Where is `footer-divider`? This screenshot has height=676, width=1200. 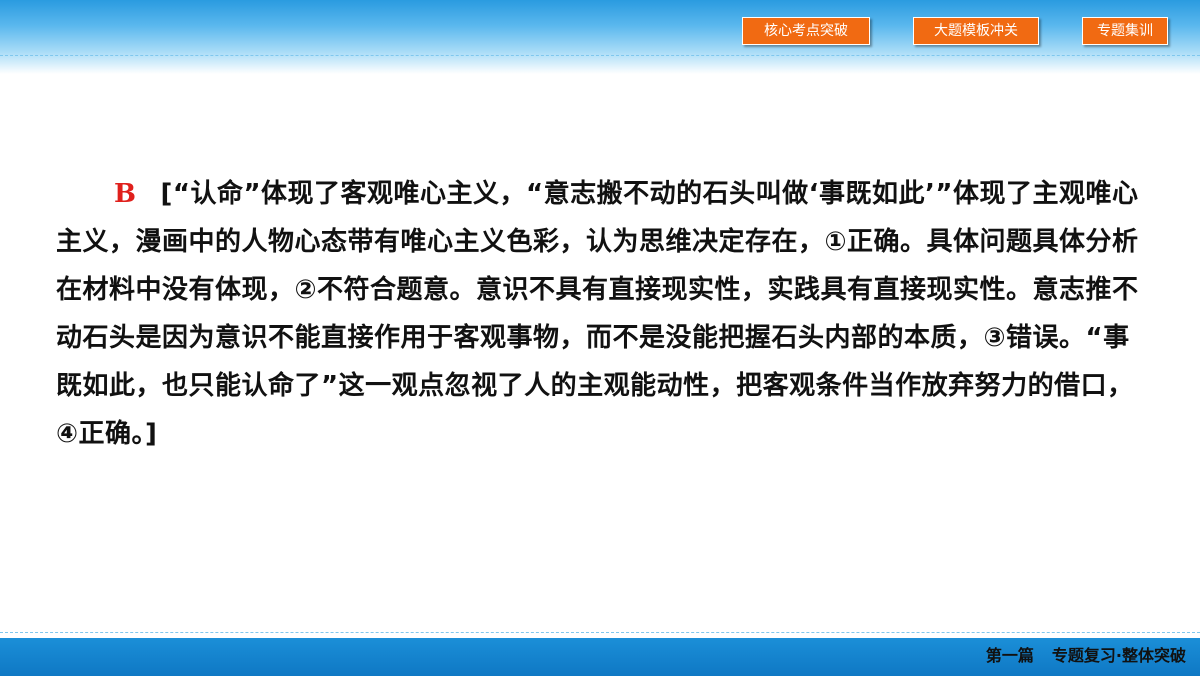 footer-divider is located at coordinates (600, 632).